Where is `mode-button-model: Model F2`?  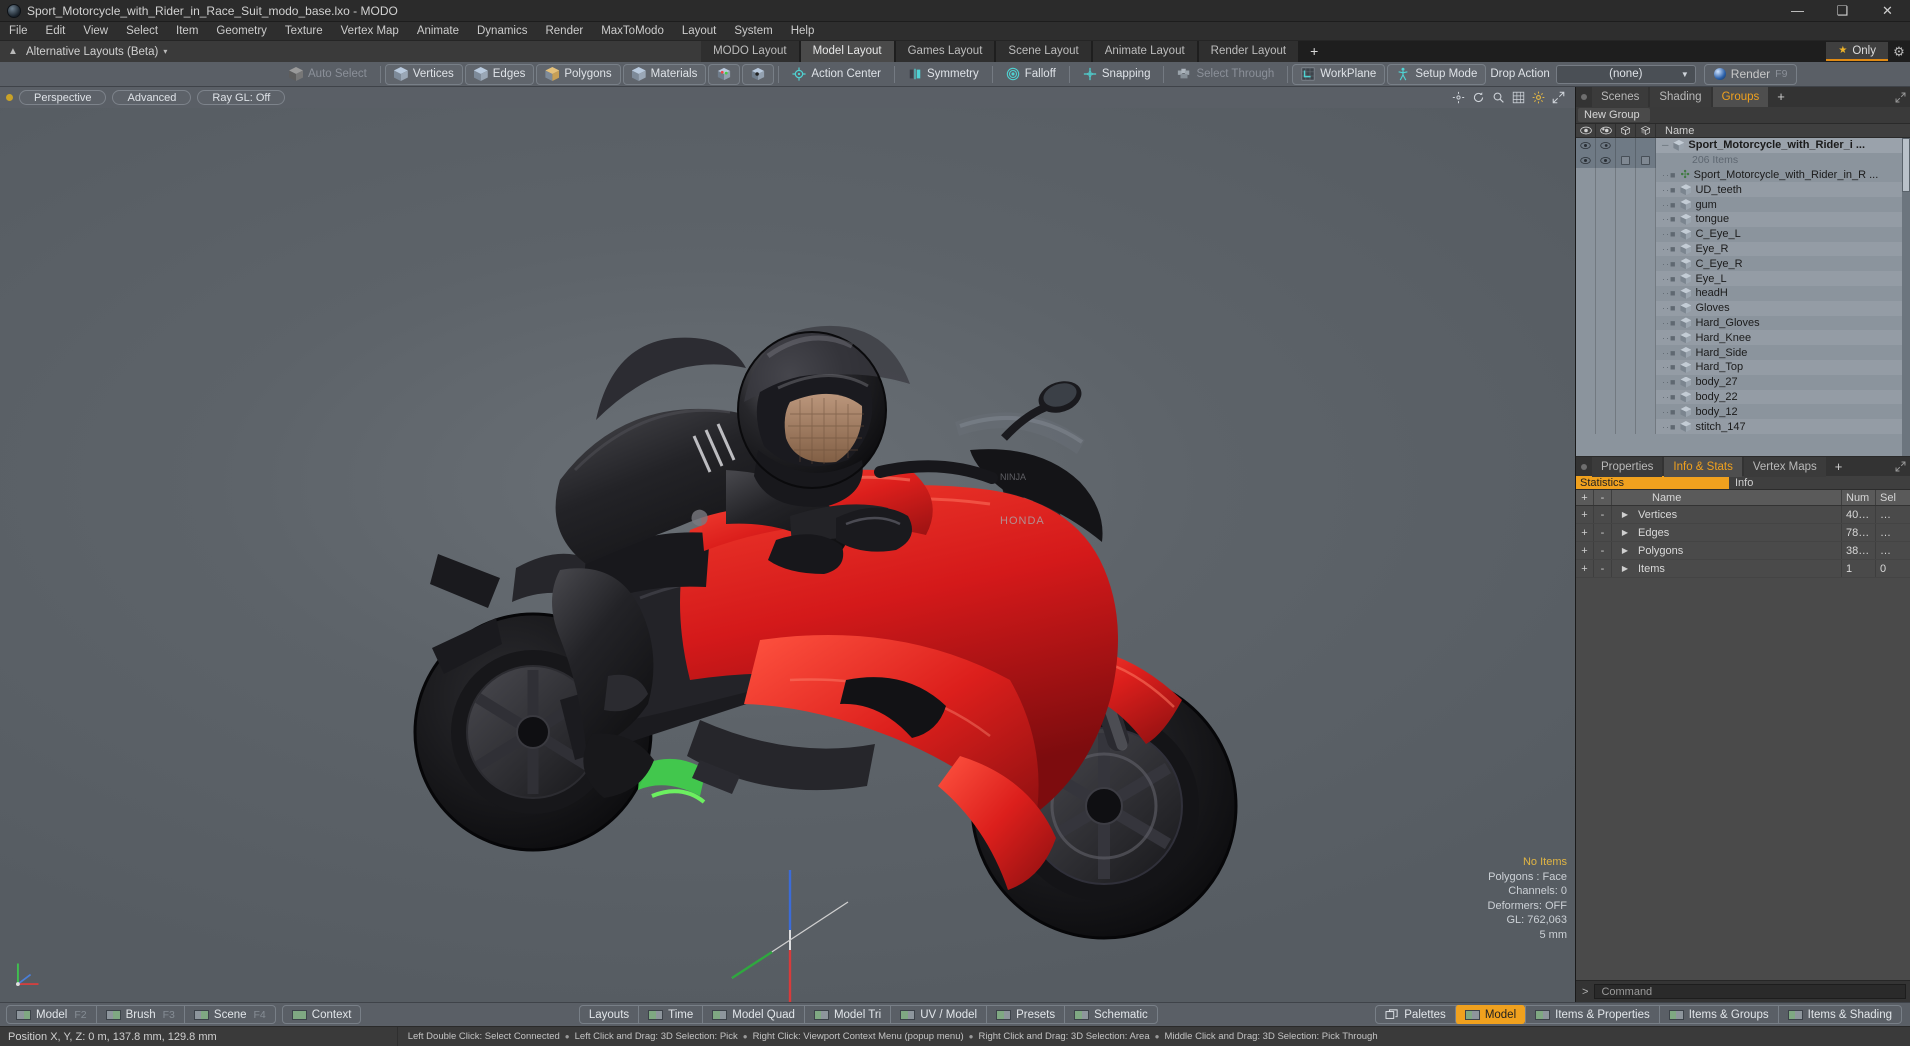
mode-button-model: Model F2 is located at coordinates (51, 1014).